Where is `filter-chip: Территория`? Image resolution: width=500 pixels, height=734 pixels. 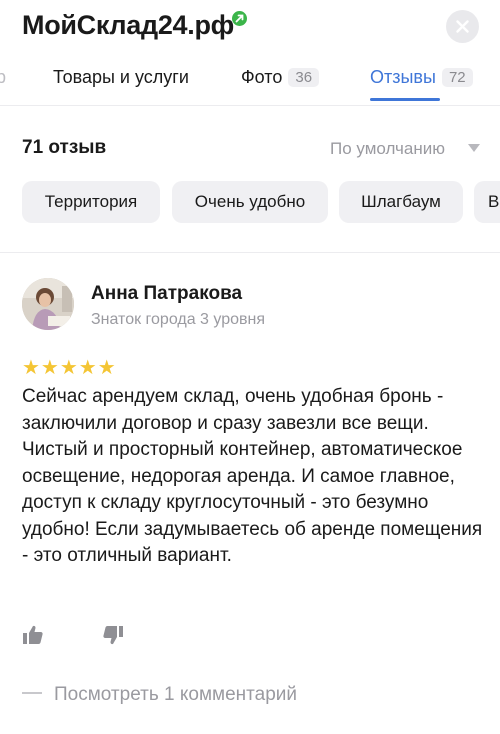 filter-chip: Территория is located at coordinates (91, 202).